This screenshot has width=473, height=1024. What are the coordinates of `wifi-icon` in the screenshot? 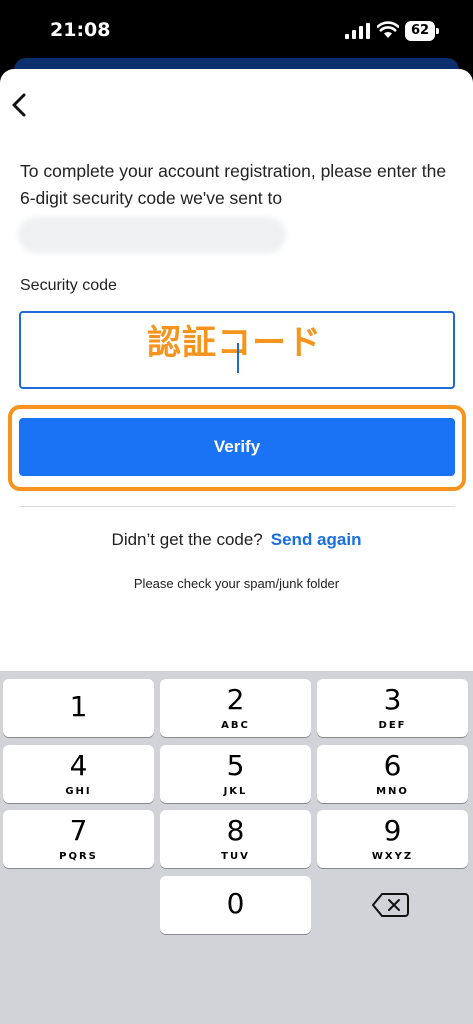 It's located at (388, 29).